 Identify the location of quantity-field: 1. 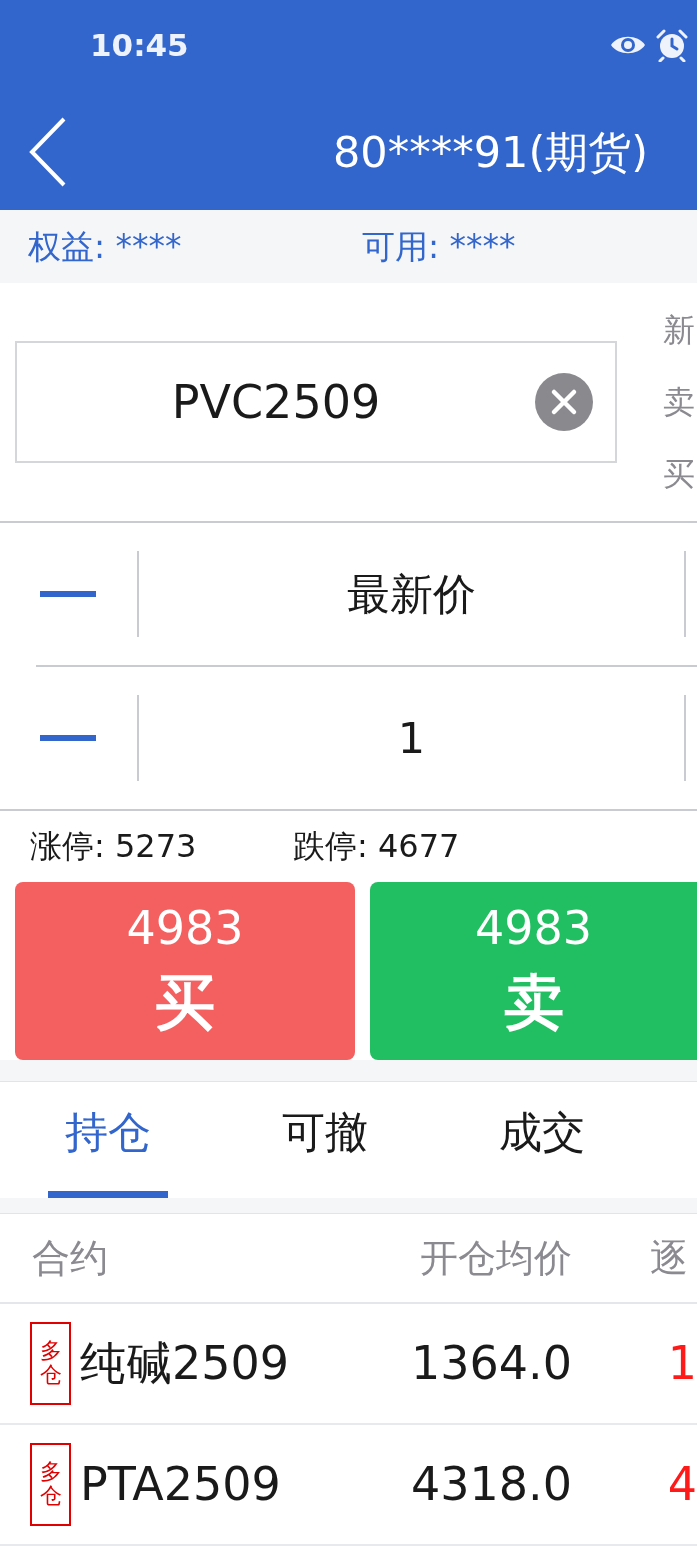
(411, 737).